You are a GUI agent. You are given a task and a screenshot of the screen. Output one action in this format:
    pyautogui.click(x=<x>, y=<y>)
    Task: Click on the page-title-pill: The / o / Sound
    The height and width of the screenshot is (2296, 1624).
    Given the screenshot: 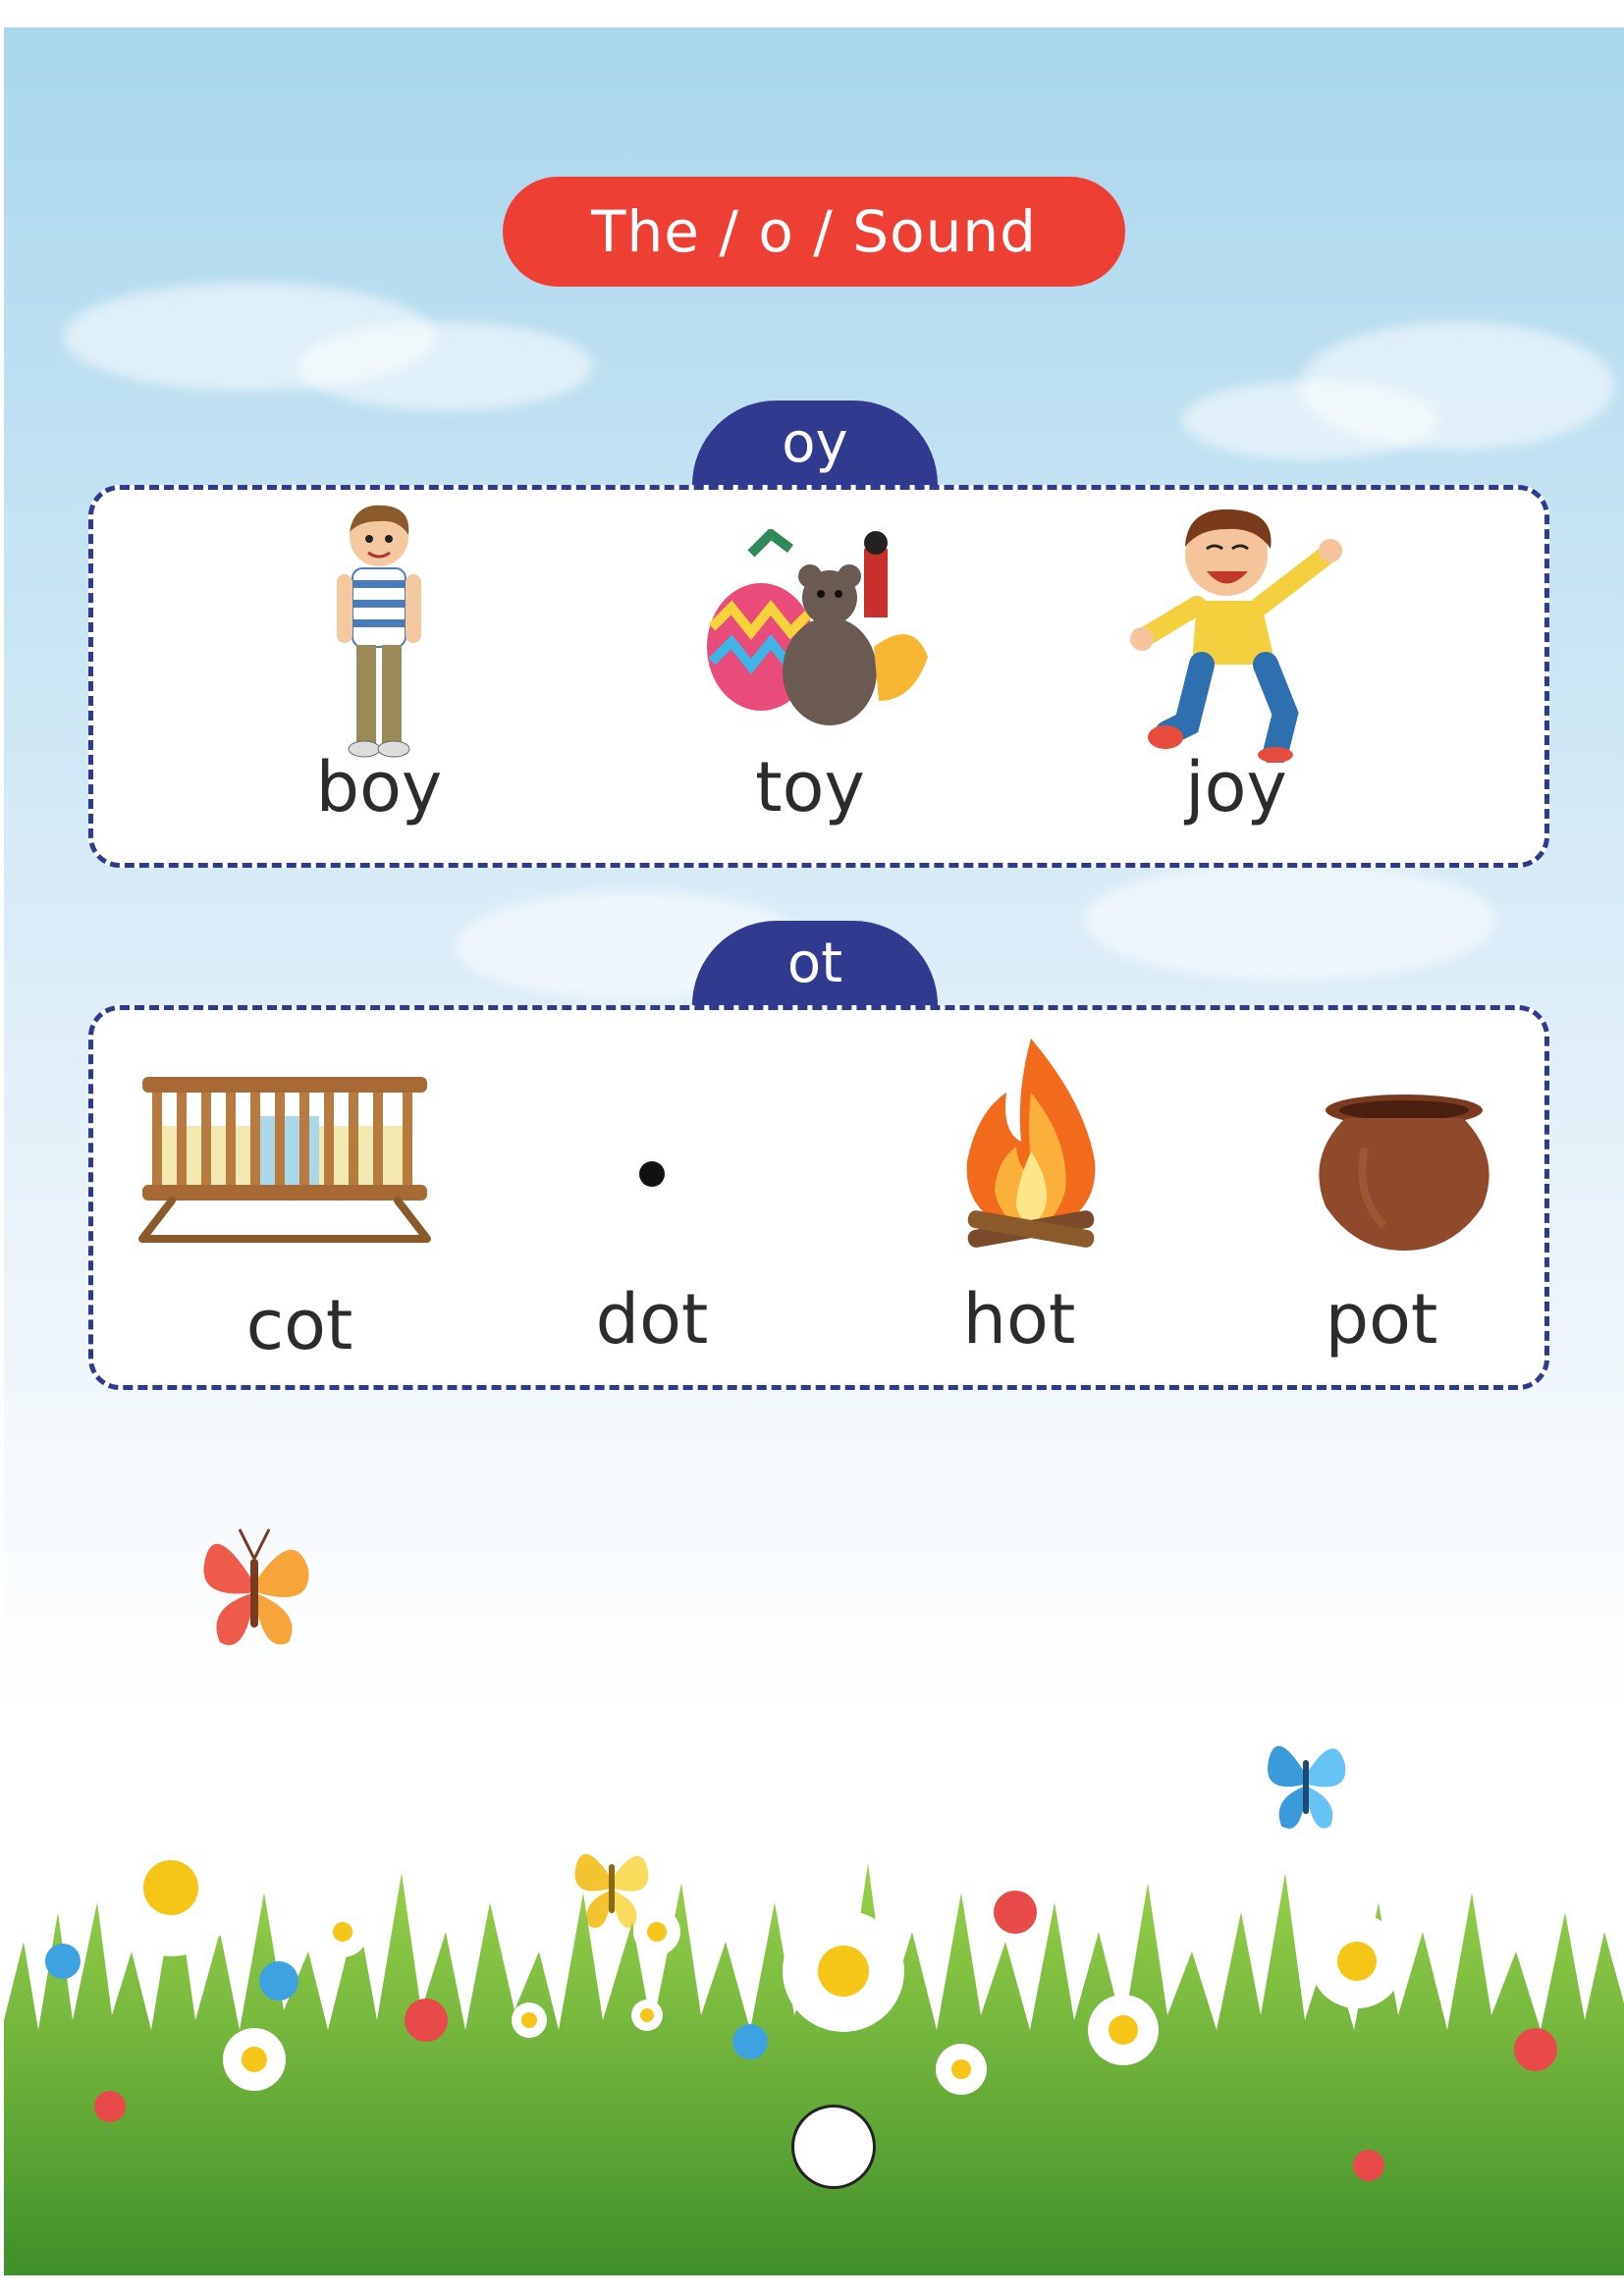 What is the action you would take?
    pyautogui.click(x=814, y=232)
    